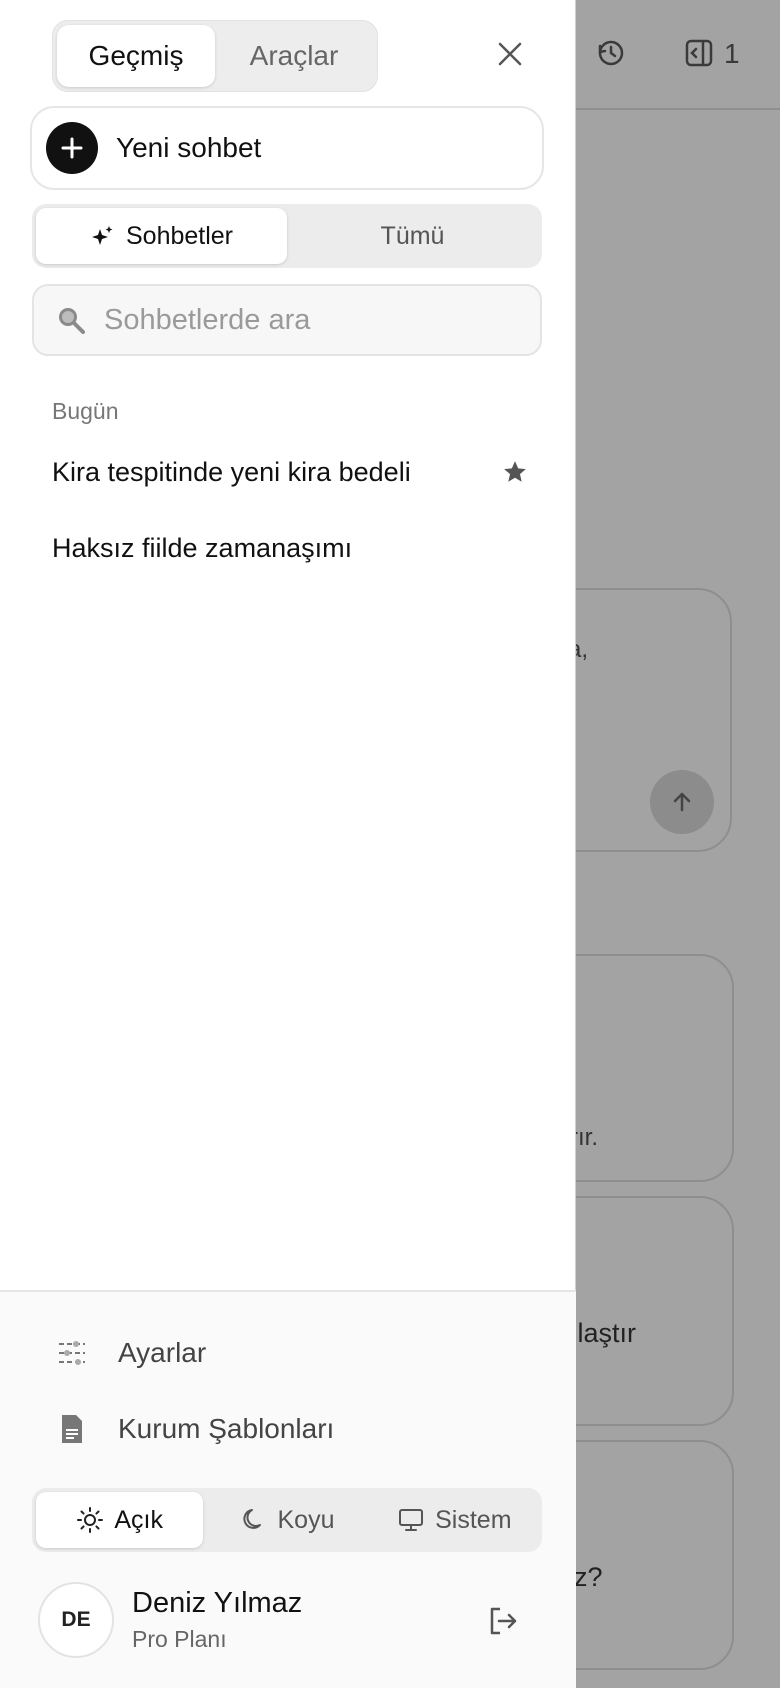 The height and width of the screenshot is (1688, 780). What do you see at coordinates (411, 1520) in the screenshot?
I see `monitor-icon` at bounding box center [411, 1520].